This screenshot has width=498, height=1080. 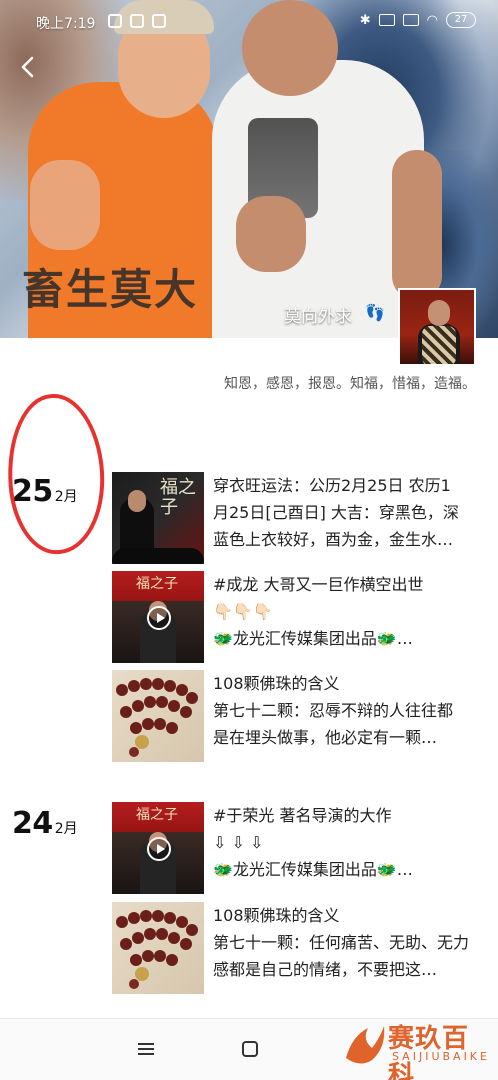 I want to click on footprints-icon: 👣, so click(x=375, y=312).